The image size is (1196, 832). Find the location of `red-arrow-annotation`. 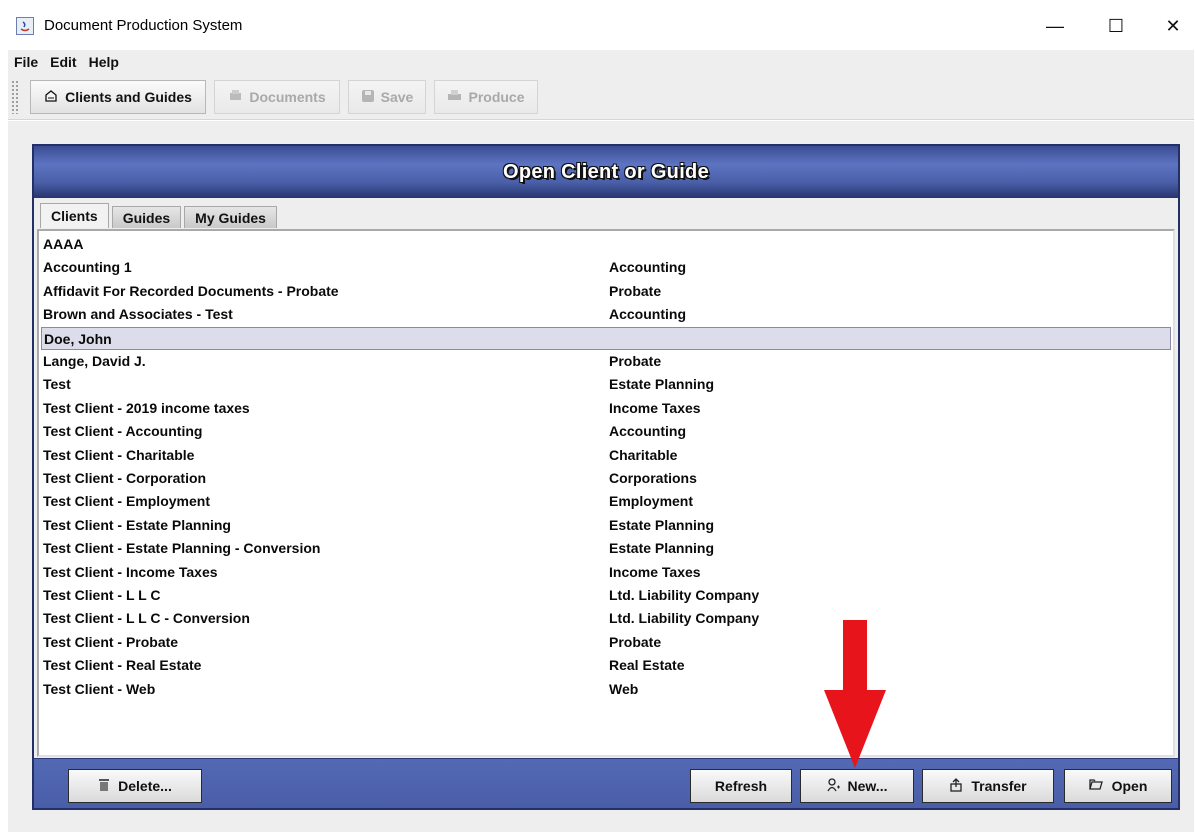

red-arrow-annotation is located at coordinates (855, 694).